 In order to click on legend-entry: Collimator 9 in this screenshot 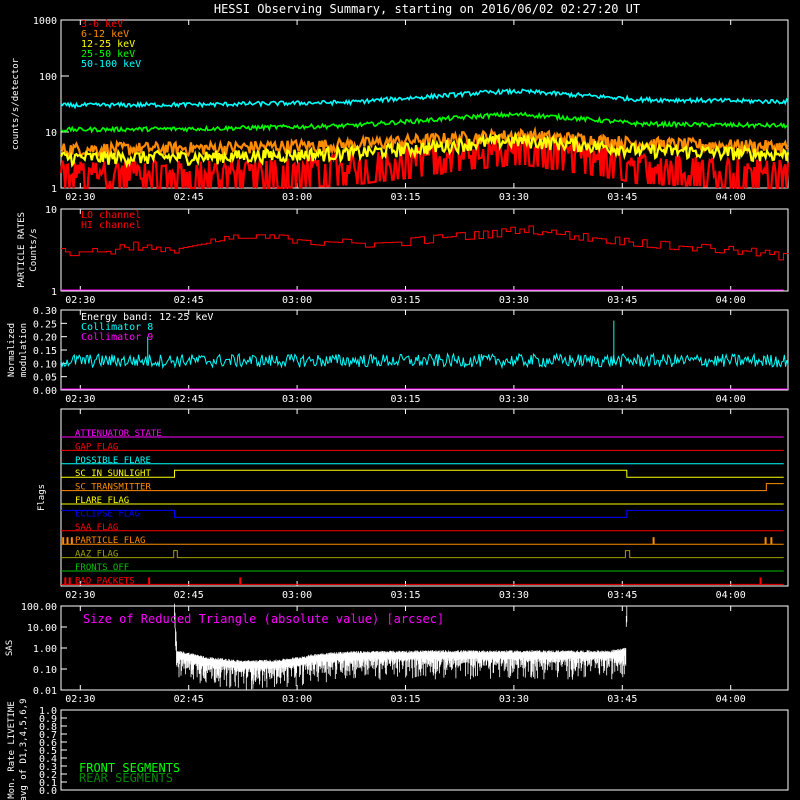, I will do `click(117, 337)`.